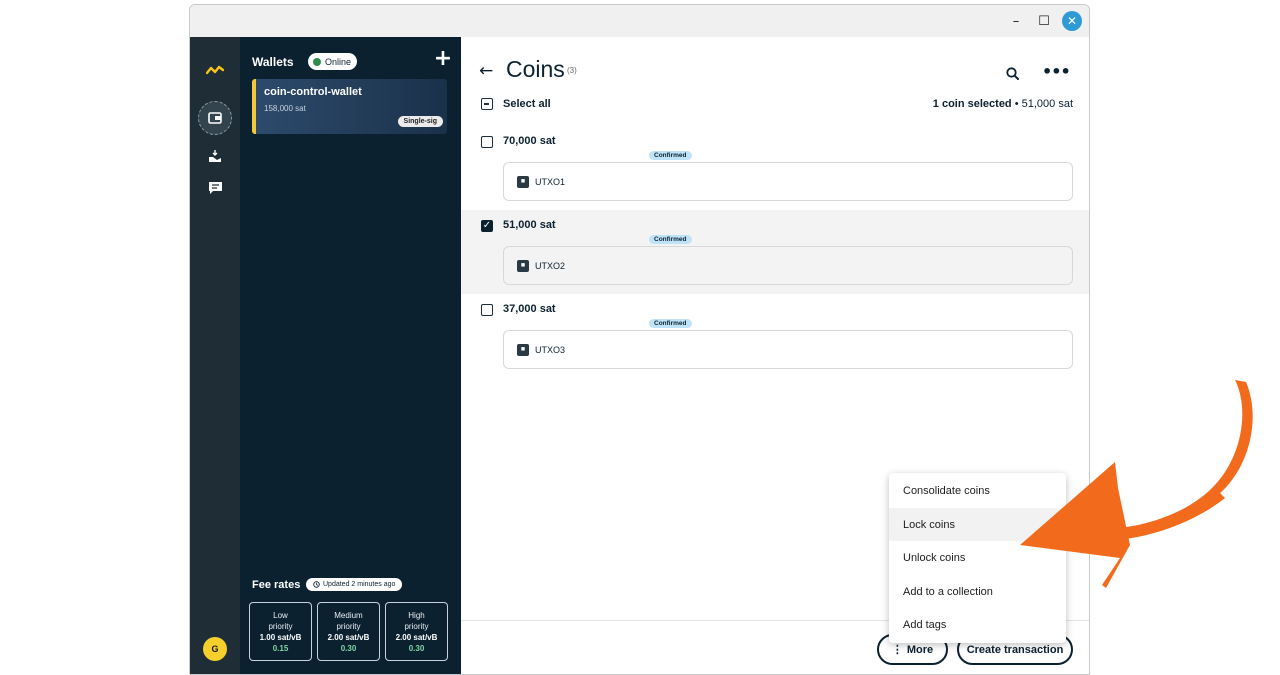  I want to click on coin-row: 70,000 sat Confirmed ■ UTXO1, so click(775, 168).